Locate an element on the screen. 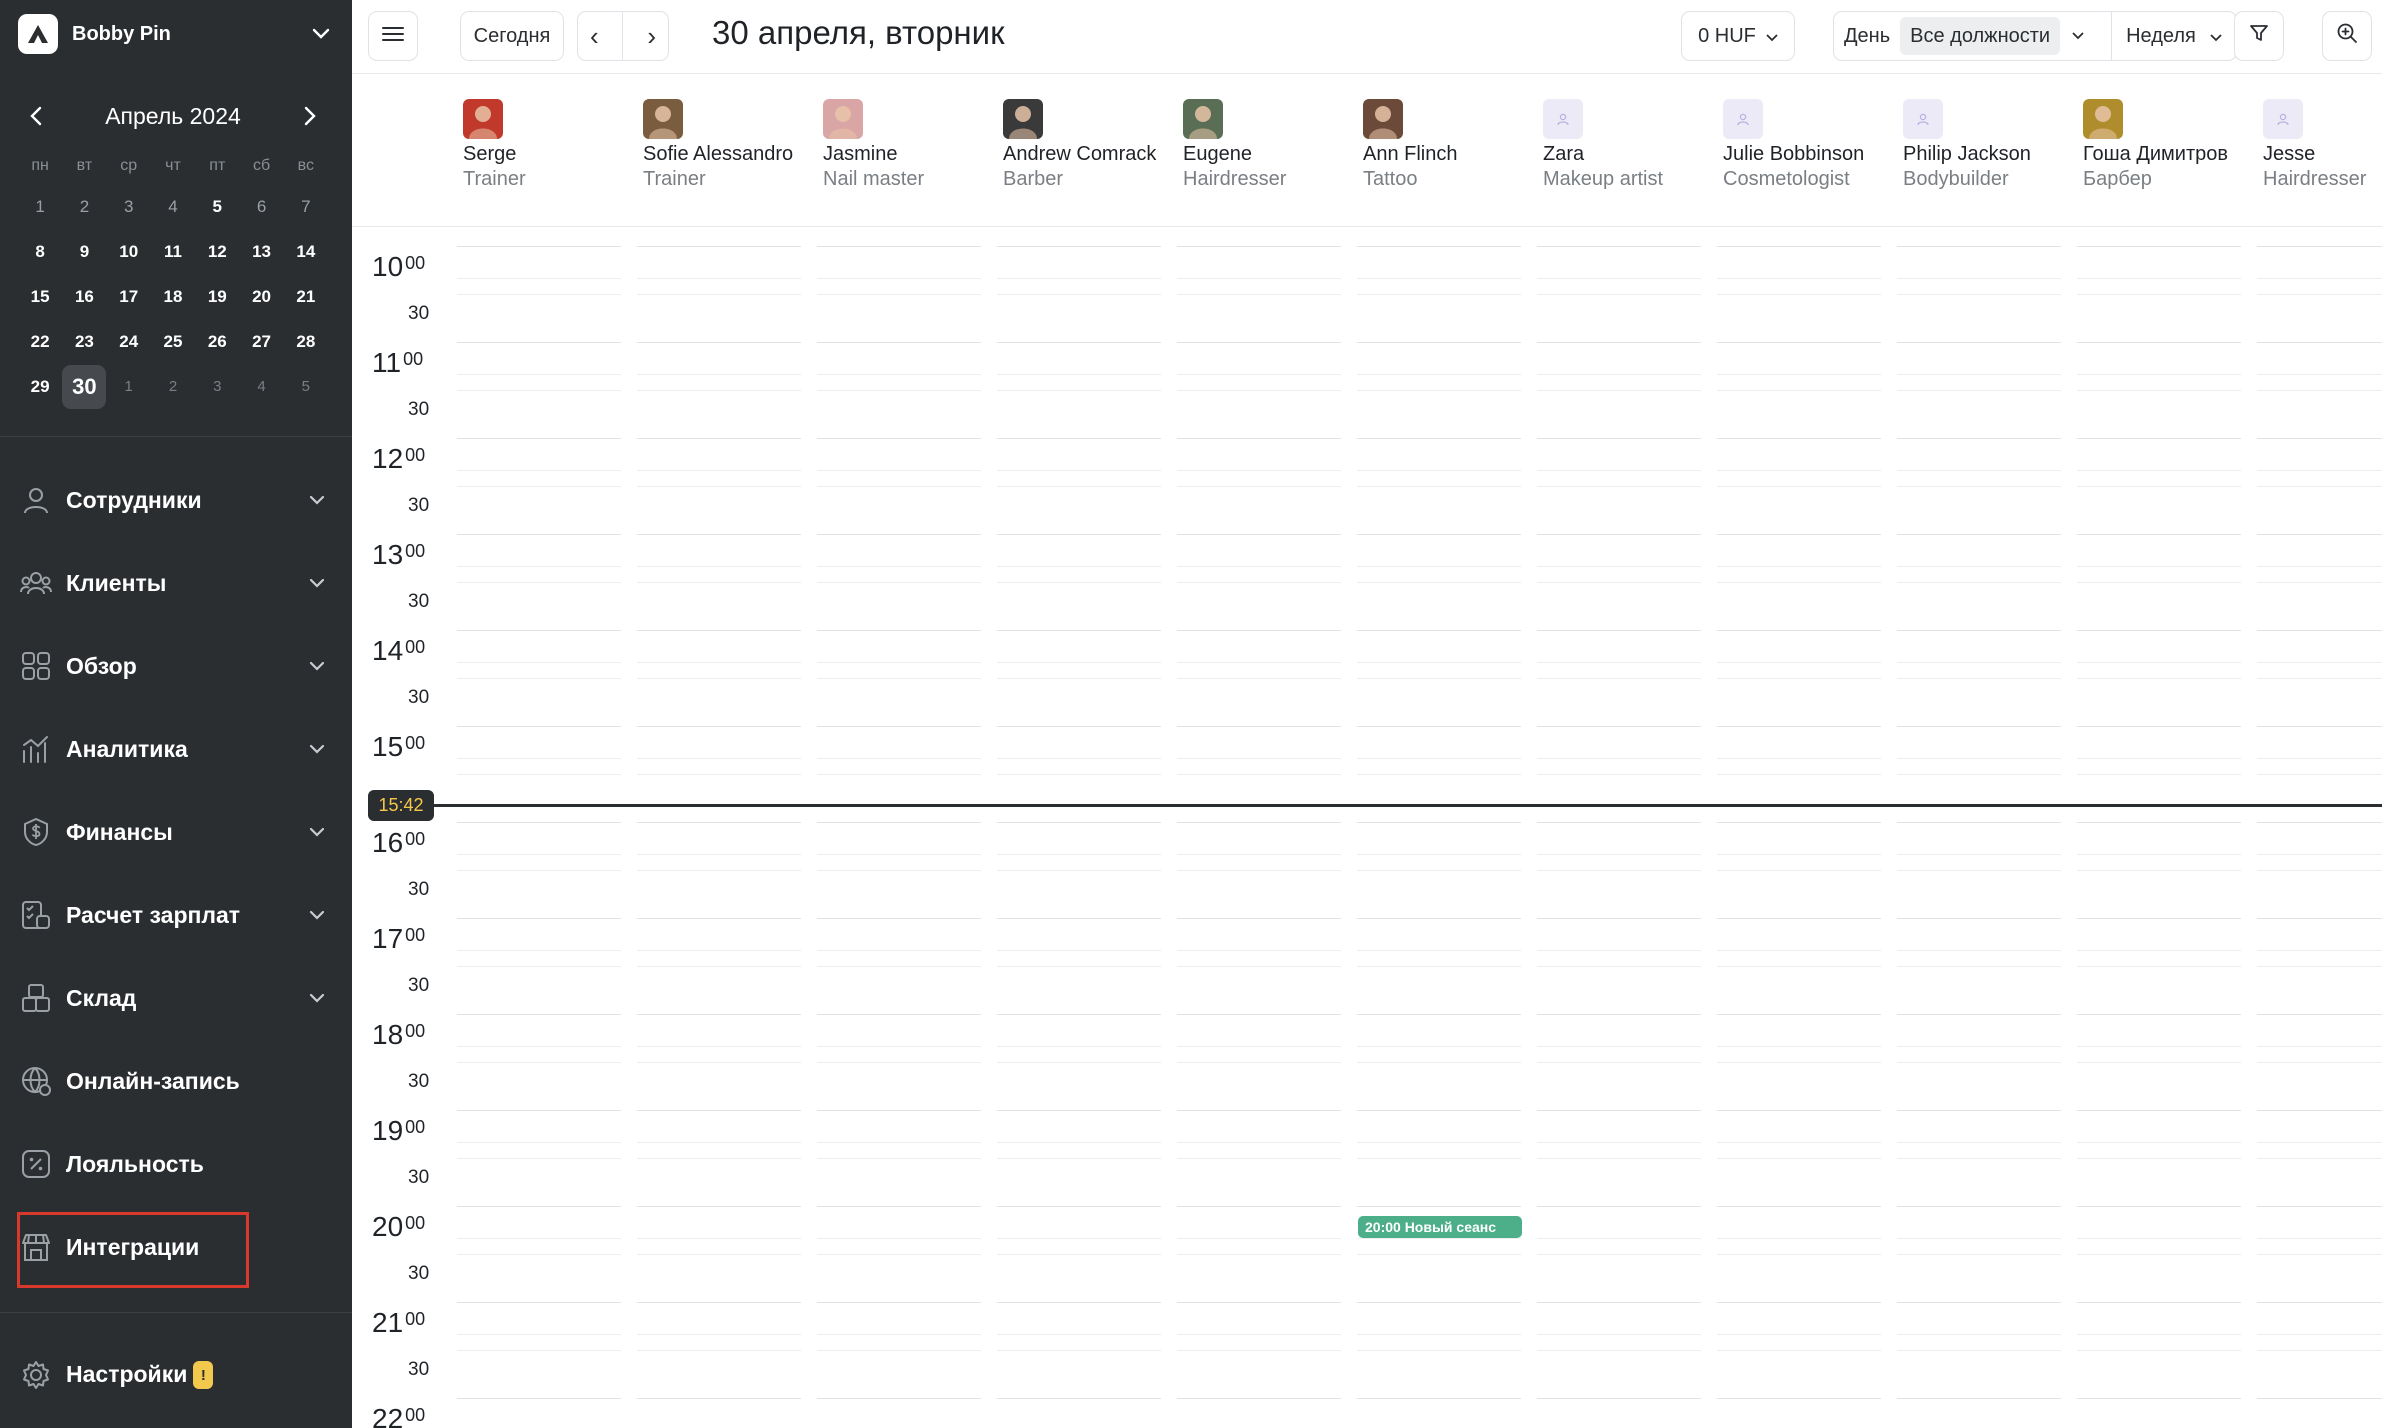 The width and height of the screenshot is (2382, 1428). sidebar-item-grid: Обзор is located at coordinates (177, 666).